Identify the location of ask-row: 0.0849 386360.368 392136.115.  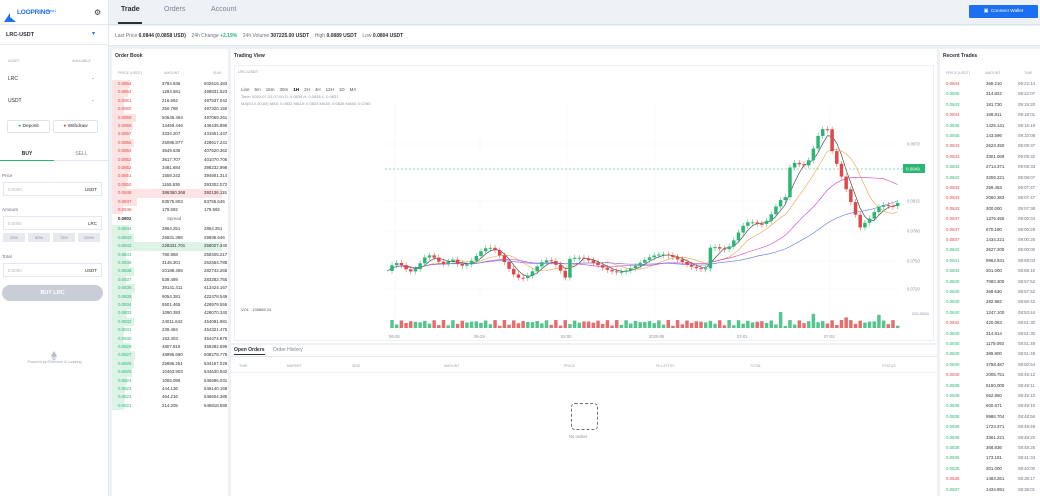
(170, 193).